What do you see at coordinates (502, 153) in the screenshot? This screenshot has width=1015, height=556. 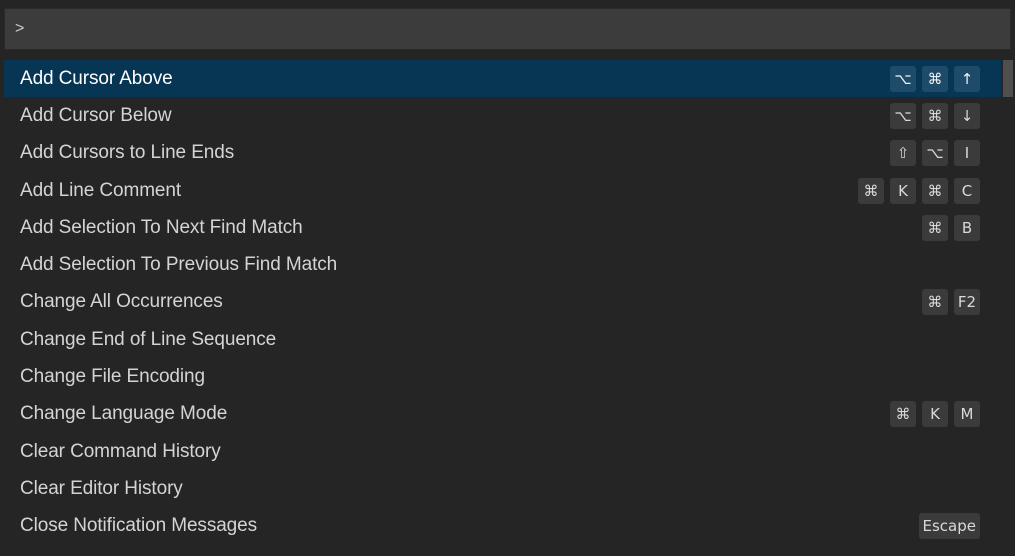 I see `command-item: Add Cursors to Line Ends ⇧ ⌥ I` at bounding box center [502, 153].